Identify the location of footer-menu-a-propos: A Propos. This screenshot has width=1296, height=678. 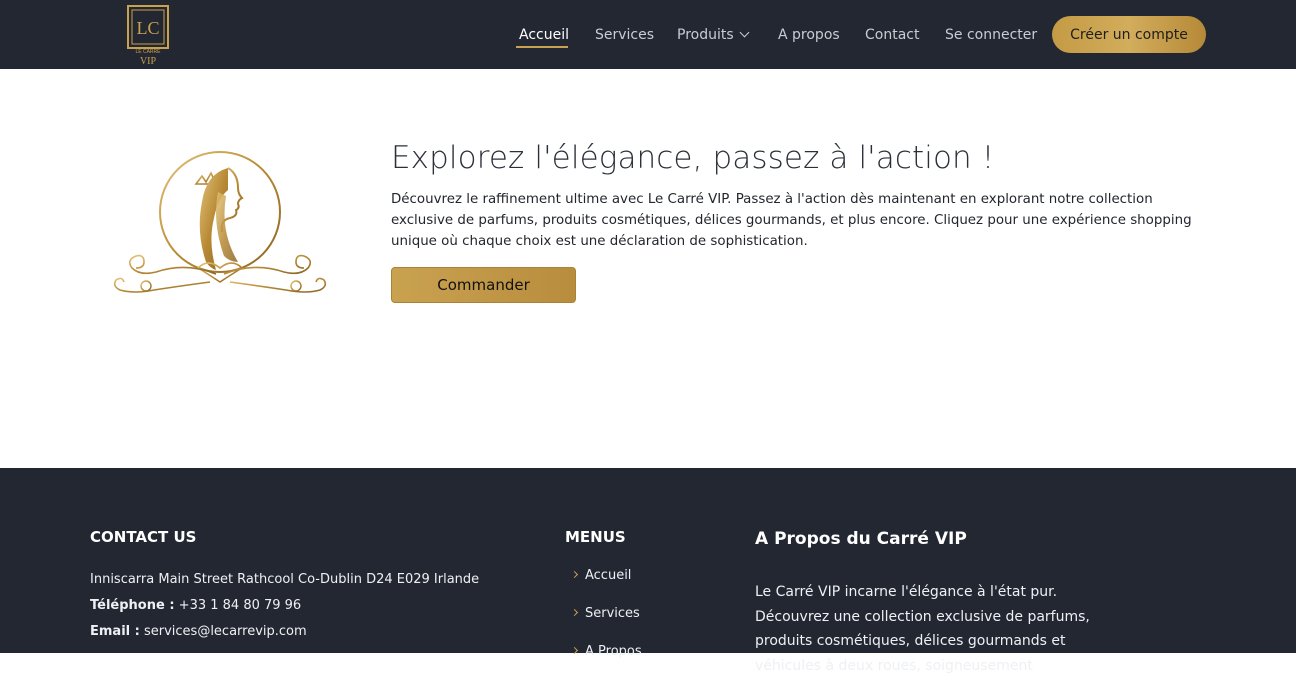
(606, 651).